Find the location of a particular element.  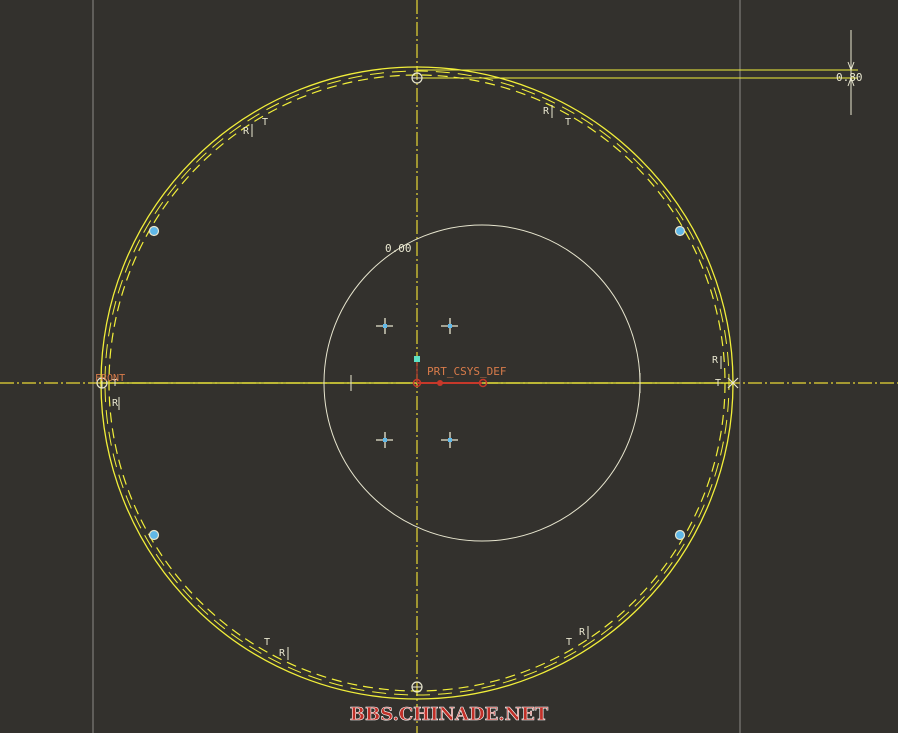

dim-inner-value: 0.00 is located at coordinates (398, 248).